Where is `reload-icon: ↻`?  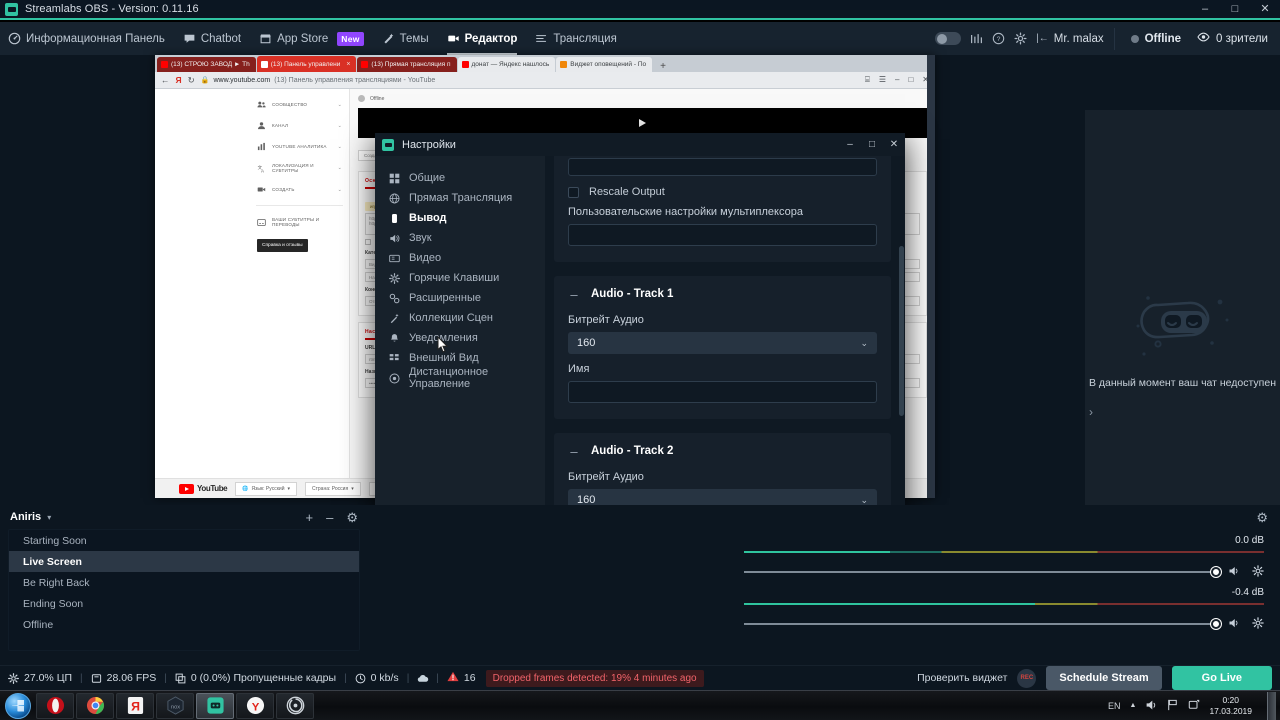
reload-icon: ↻ is located at coordinates (191, 80).